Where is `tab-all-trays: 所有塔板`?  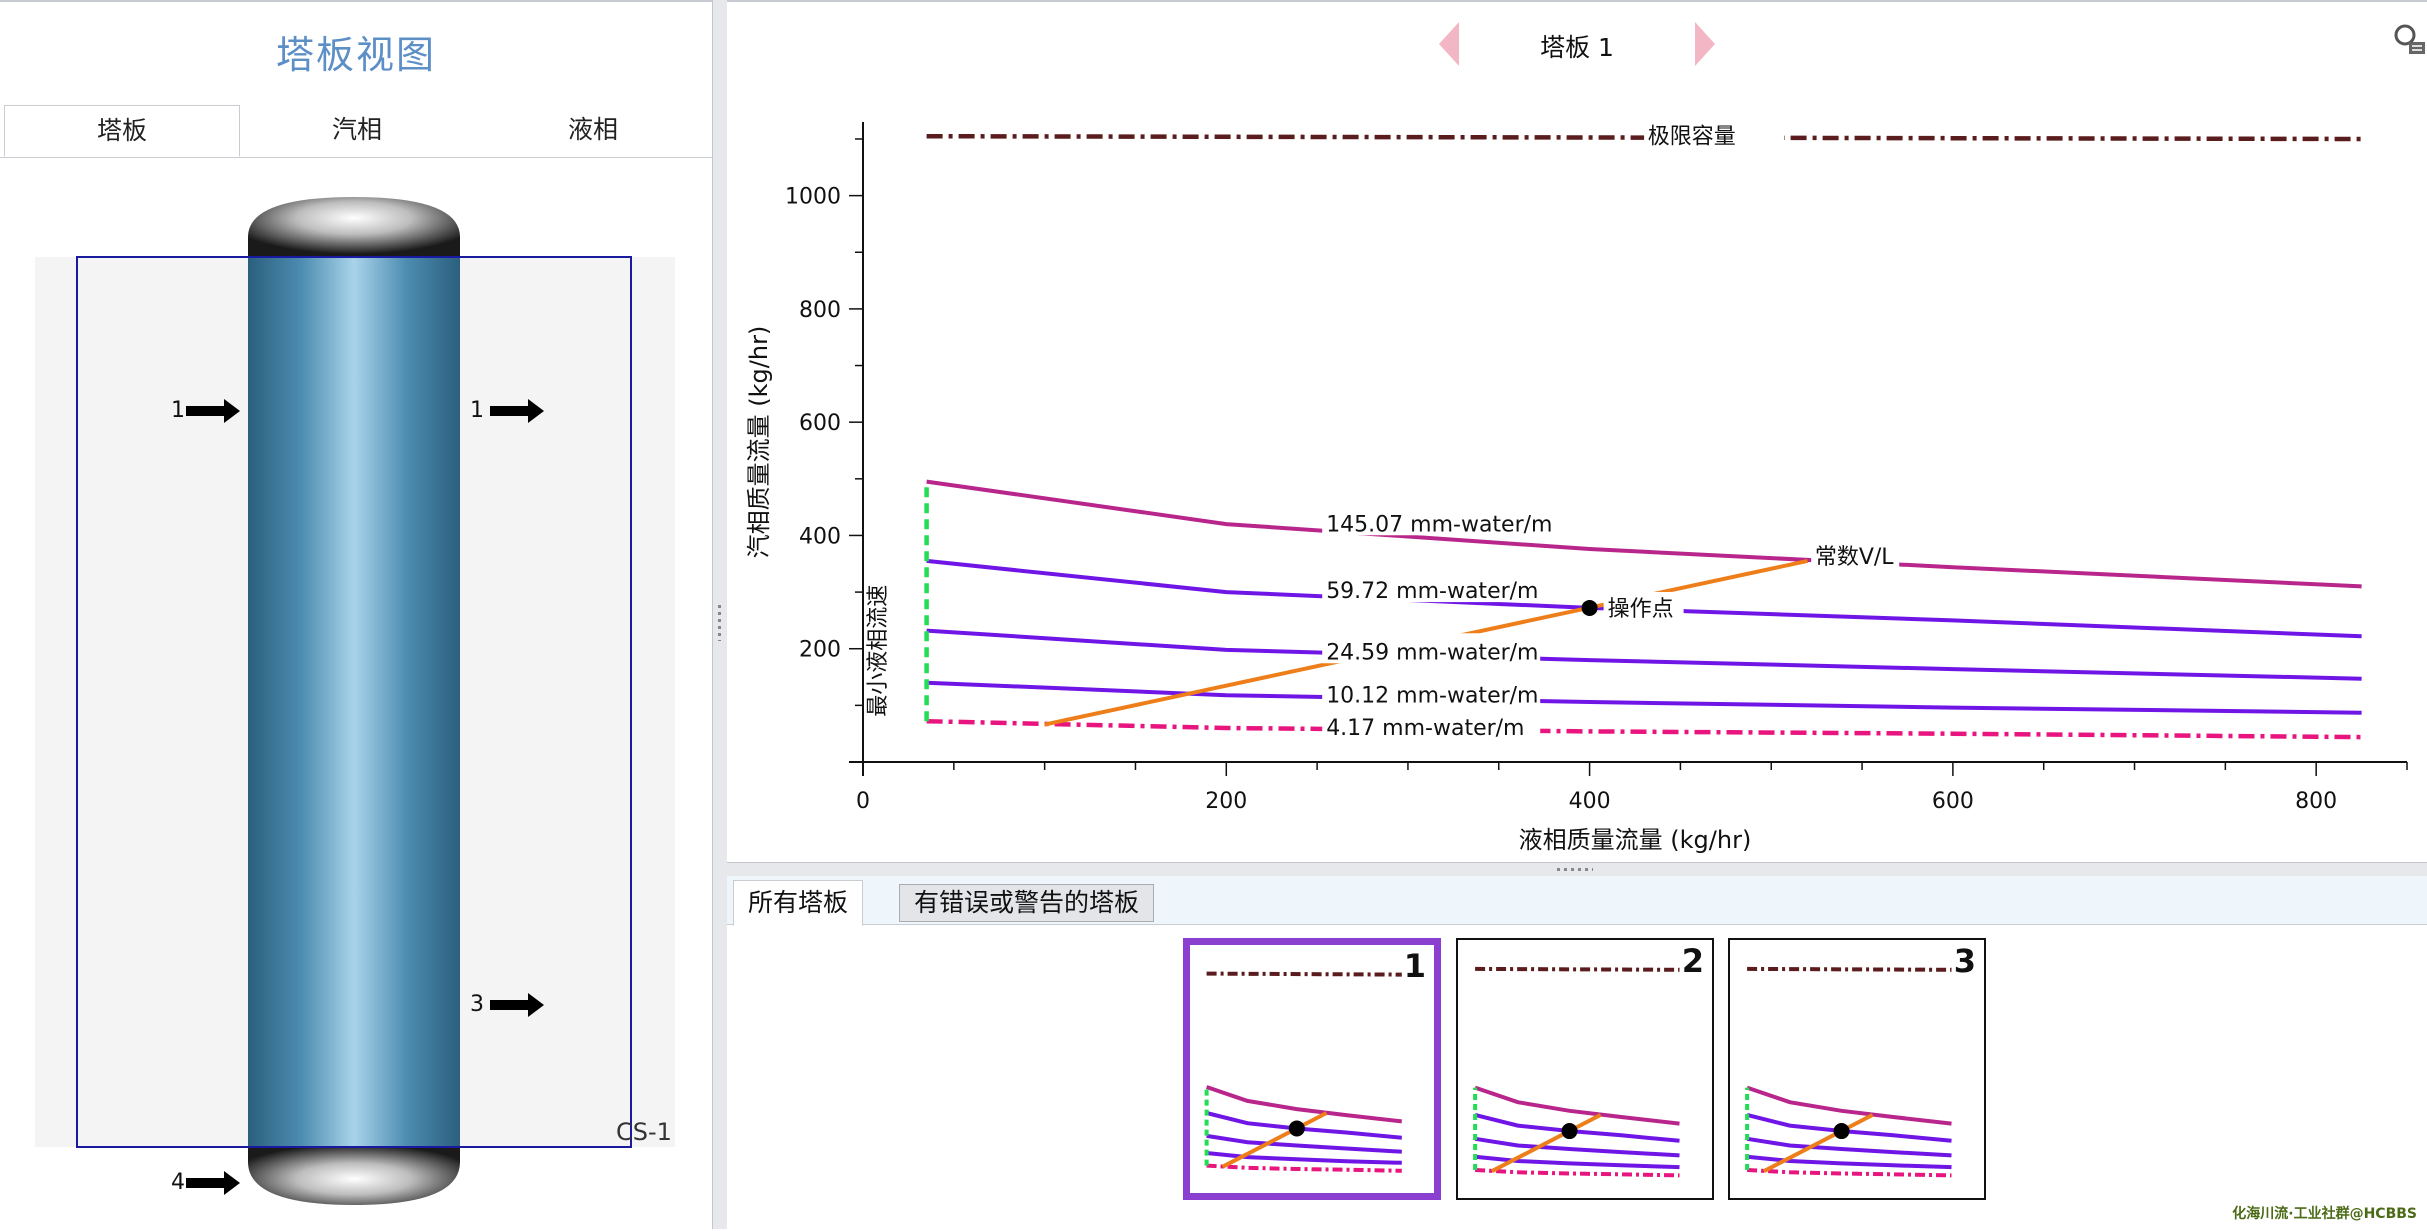 tab-all-trays: 所有塔板 is located at coordinates (798, 903).